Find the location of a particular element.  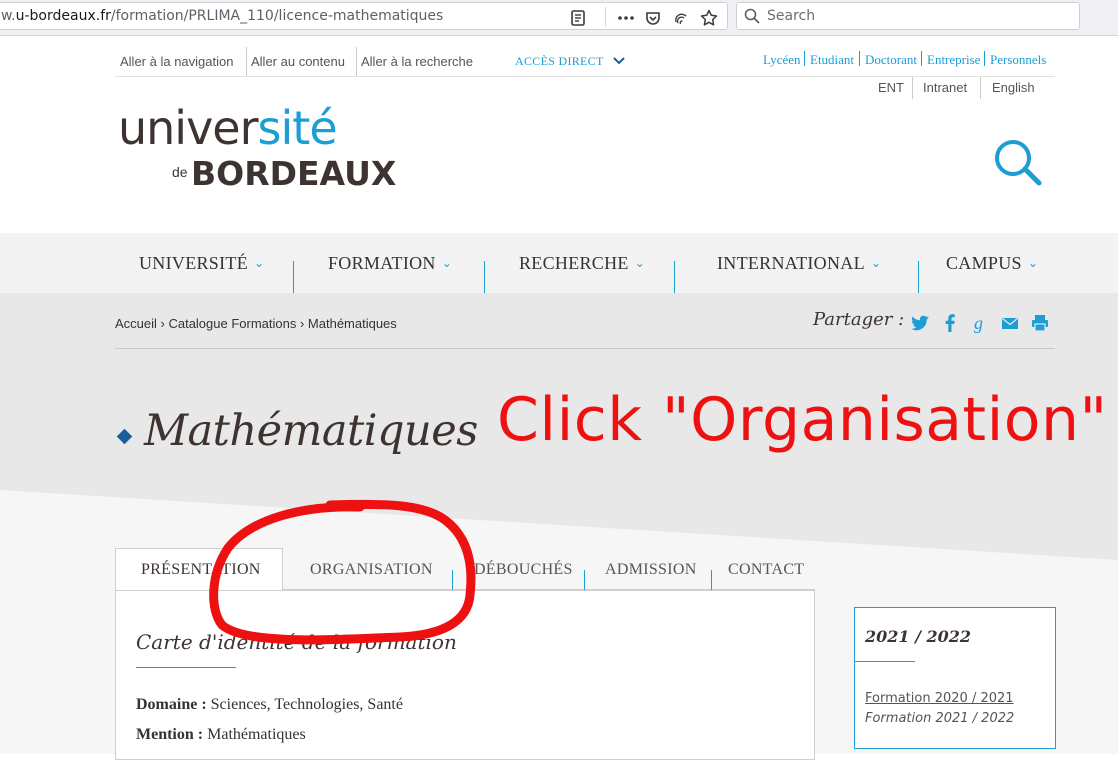

persona-lyceen: Lycéen is located at coordinates (782, 60).